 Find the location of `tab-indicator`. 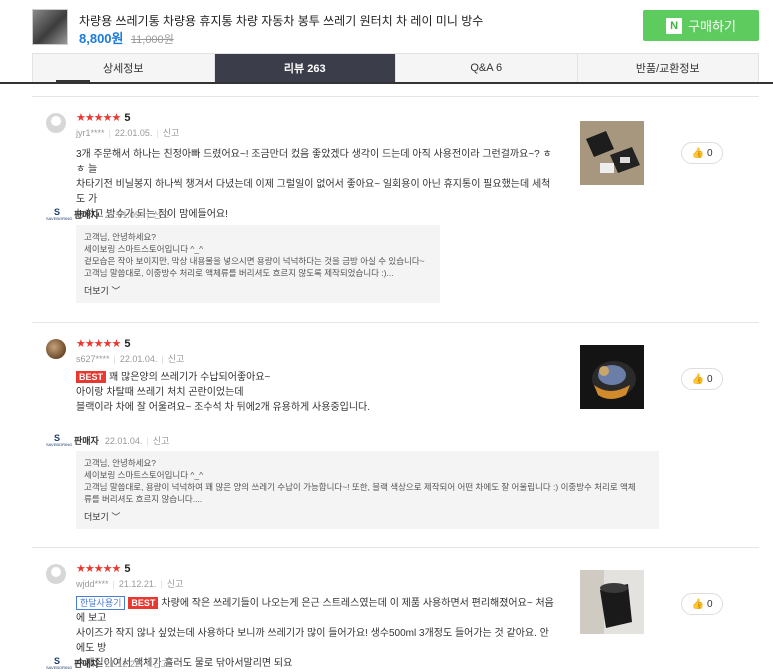

tab-indicator is located at coordinates (73, 81).